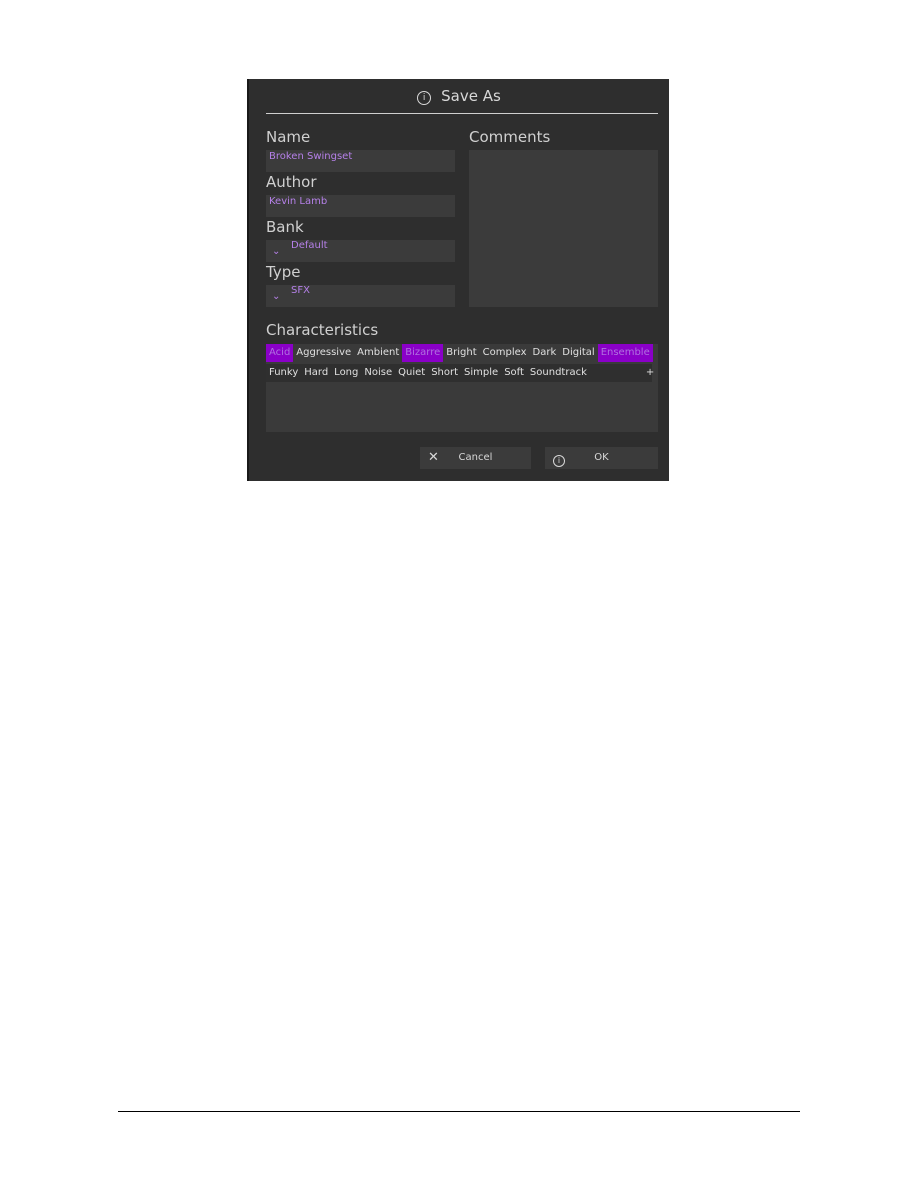 The image size is (918, 1188). What do you see at coordinates (360, 296) in the screenshot?
I see `type-dropdown: ⌄ SFX` at bounding box center [360, 296].